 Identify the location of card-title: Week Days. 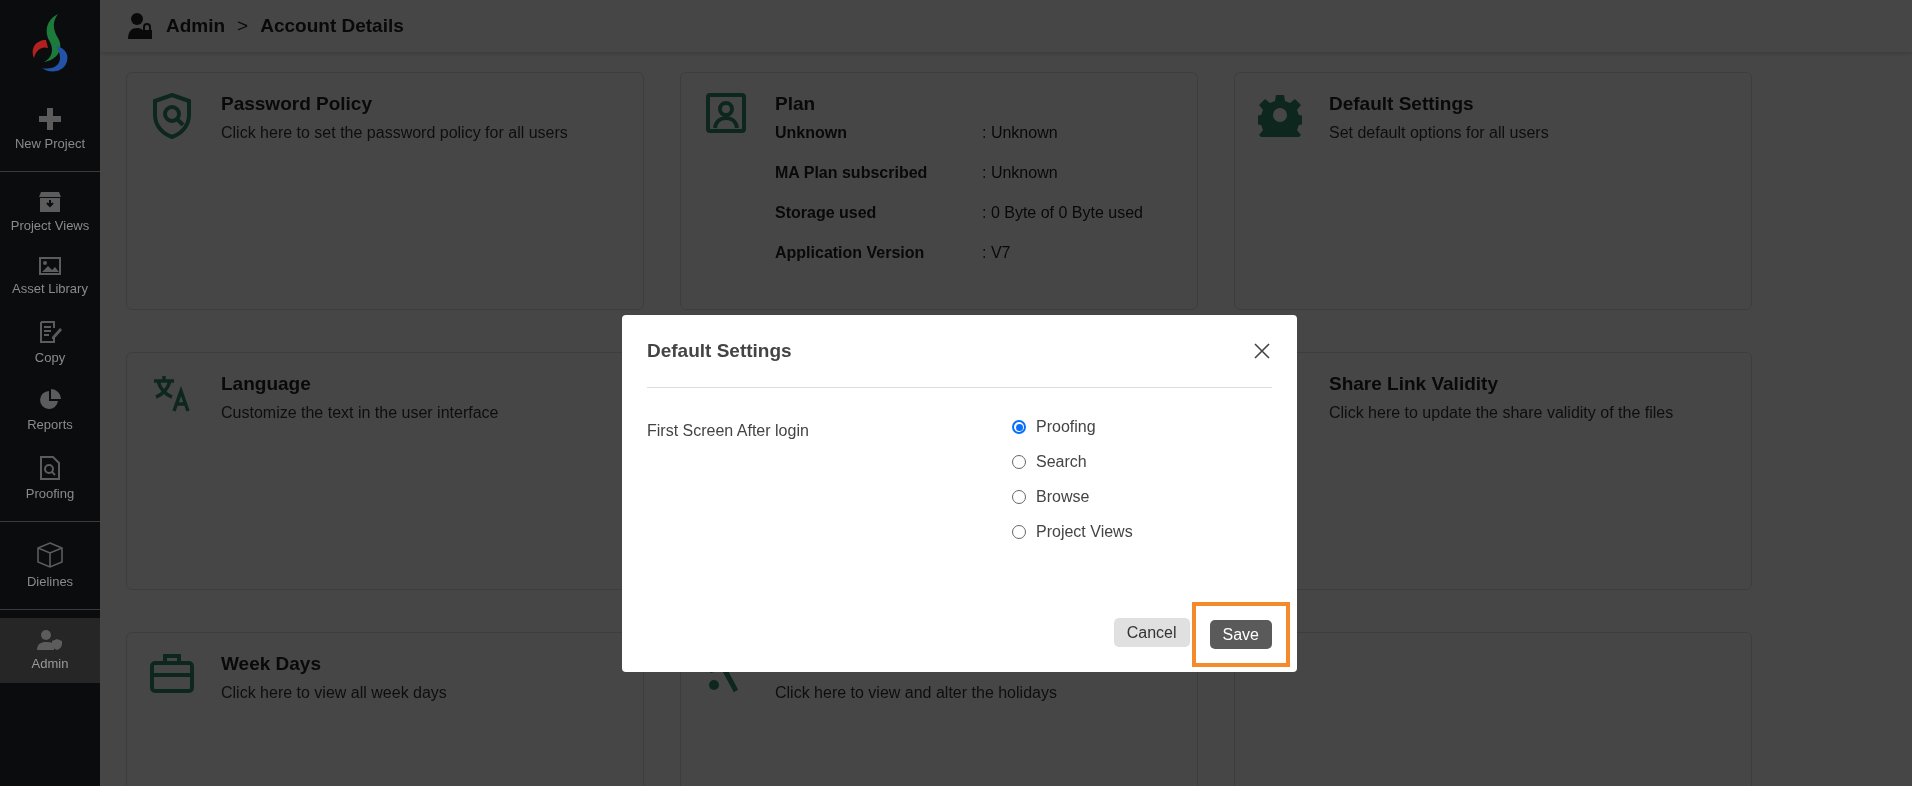
(271, 664).